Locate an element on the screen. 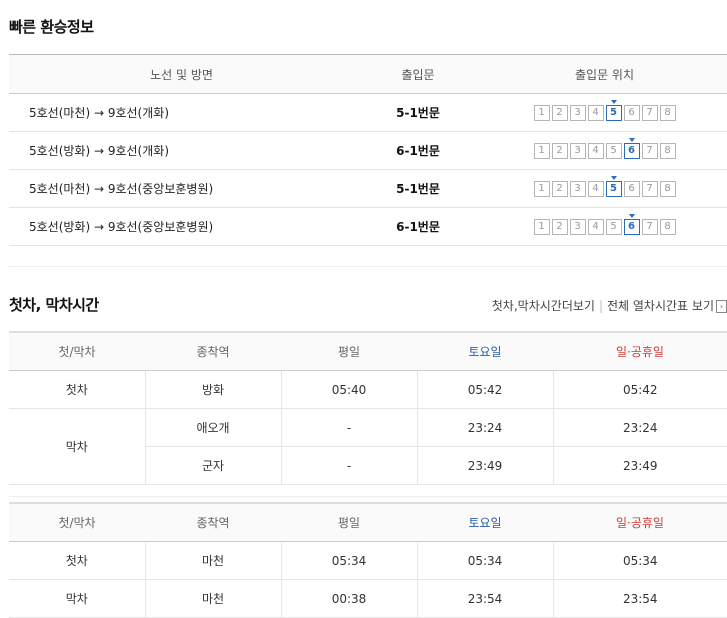 The width and height of the screenshot is (727, 618). table-row: 막차 애오개 - 23:24 23:24 is located at coordinates (368, 446).